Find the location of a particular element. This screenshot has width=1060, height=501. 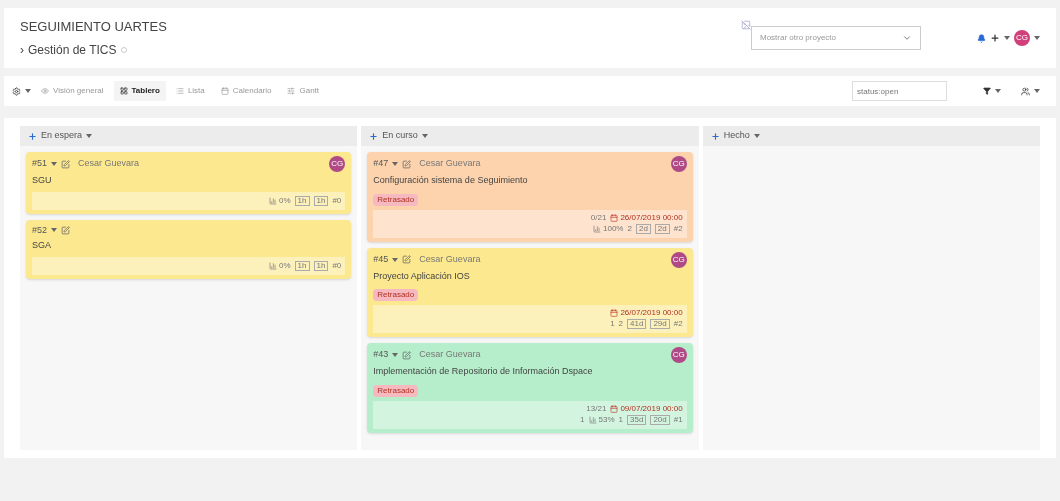

task-card: #45 Cesar Guevara CG Proyecto Aplicación IOS Retrasado 26/07/2019 00:00 1 2 41d 29d #2 is located at coordinates (530, 292).